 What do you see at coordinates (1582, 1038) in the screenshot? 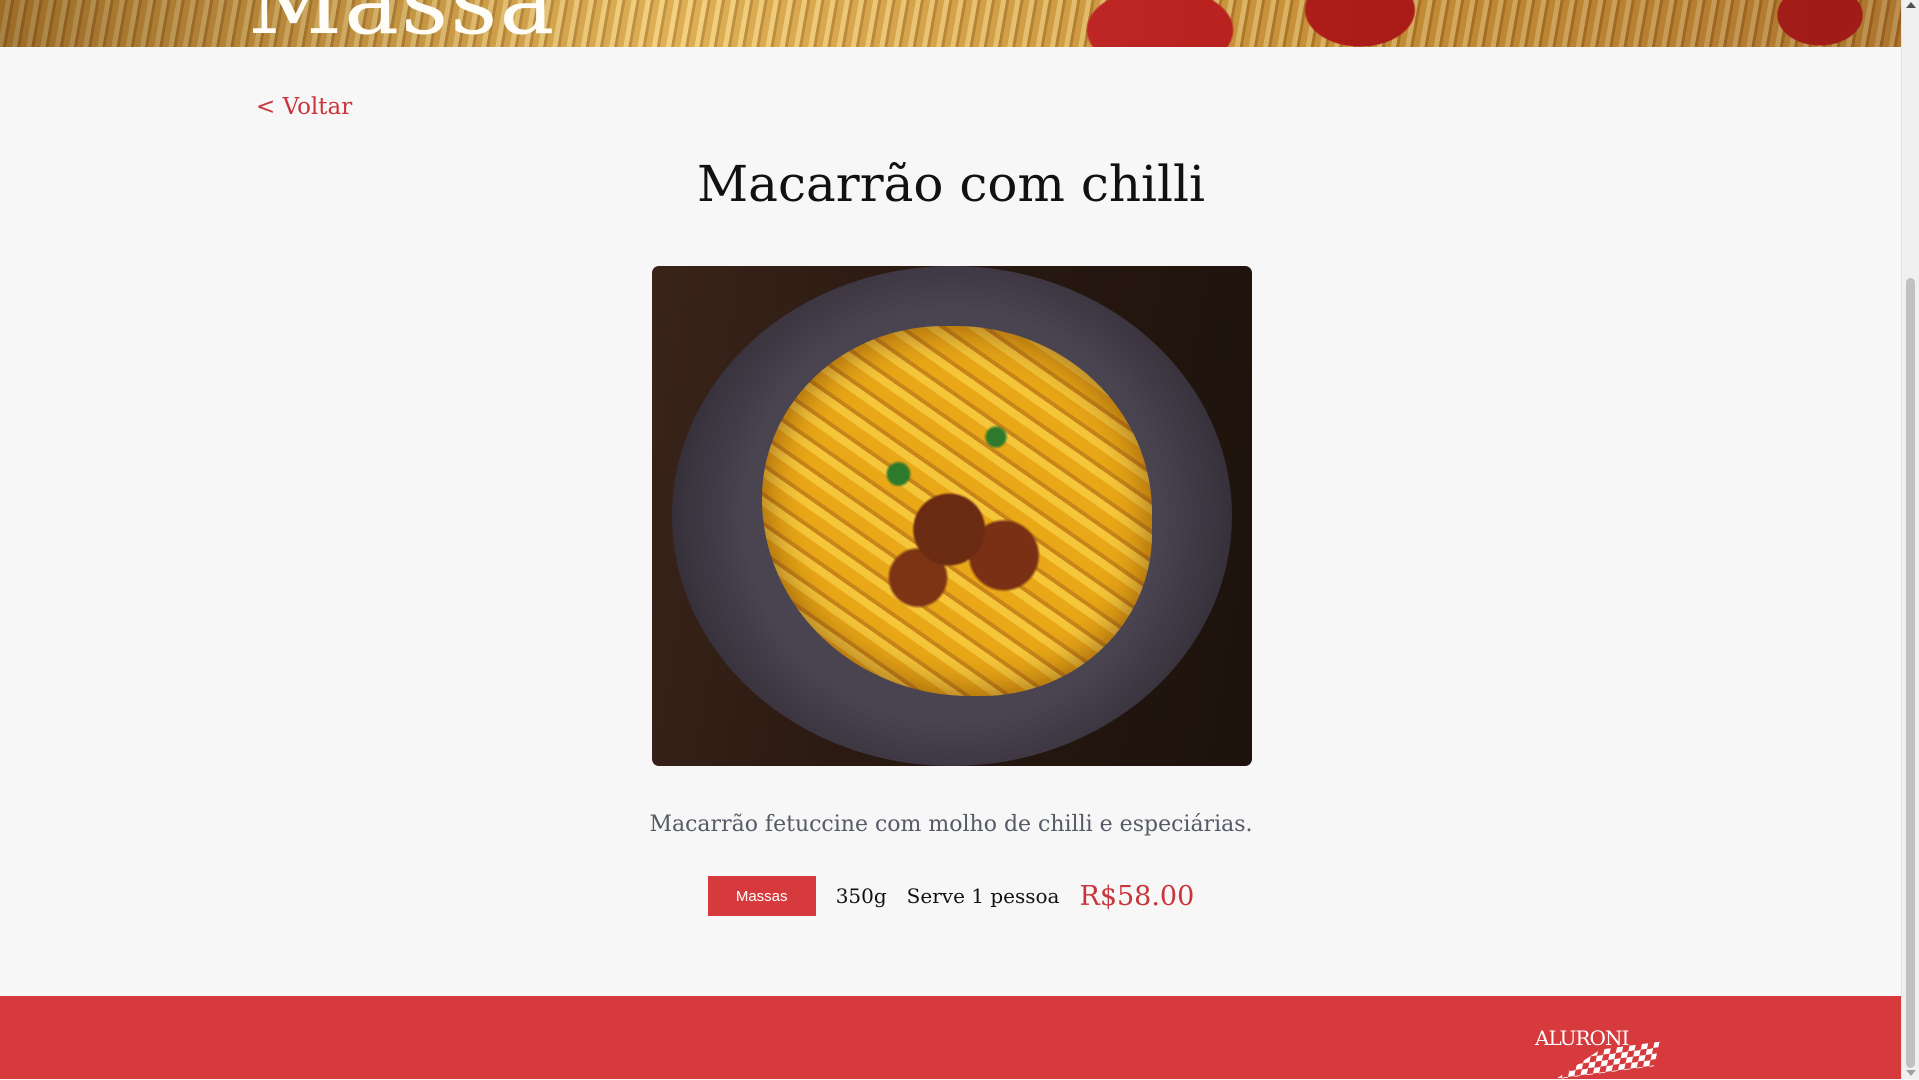
I see `footer-logo: ALURONI` at bounding box center [1582, 1038].